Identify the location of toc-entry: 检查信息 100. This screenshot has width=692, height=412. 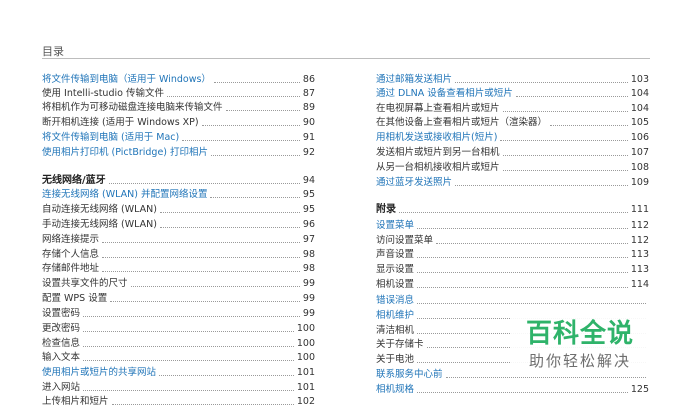
(178, 342).